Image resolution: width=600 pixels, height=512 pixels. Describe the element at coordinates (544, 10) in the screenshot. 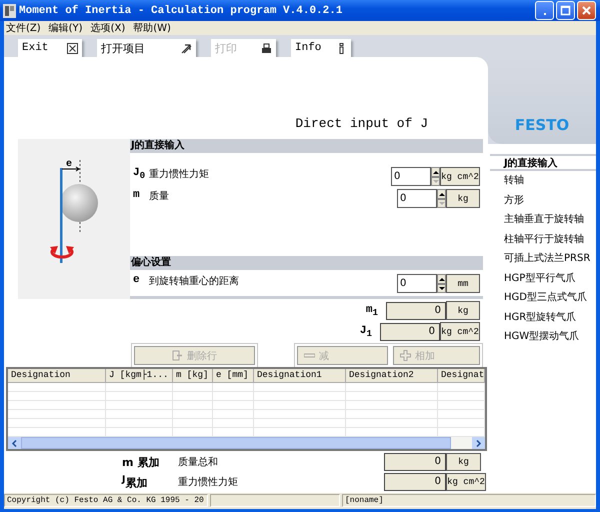

I see `minimize-button` at that location.